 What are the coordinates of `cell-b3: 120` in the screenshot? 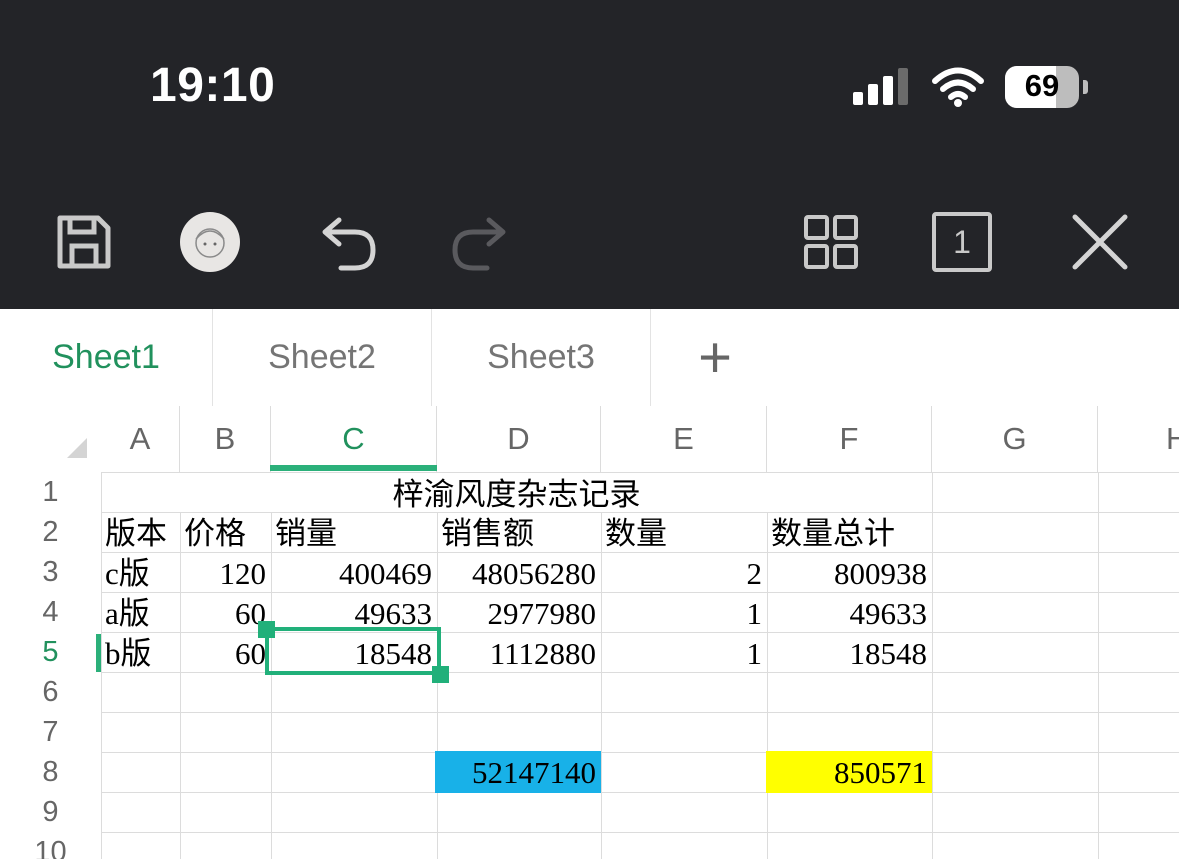 It's located at (225, 572).